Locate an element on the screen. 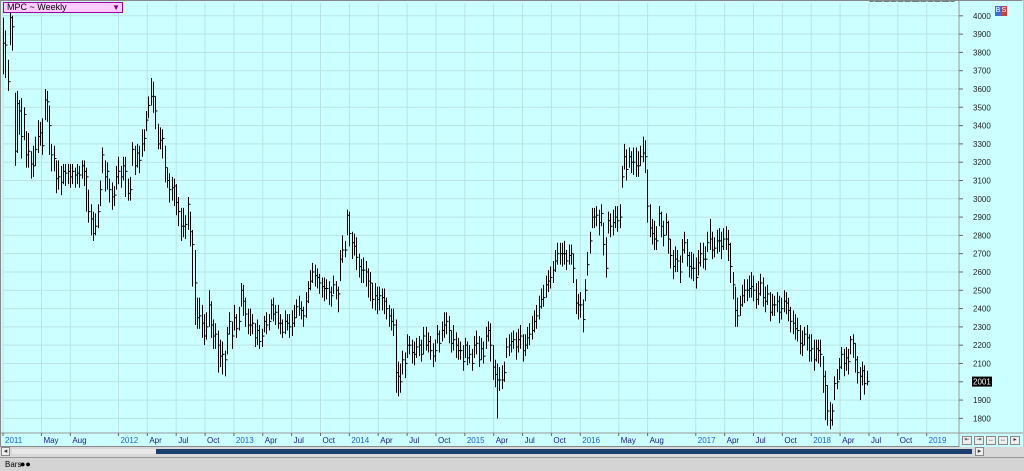 The width and height of the screenshot is (1024, 471). price-tick-label: 2700 is located at coordinates (982, 254).